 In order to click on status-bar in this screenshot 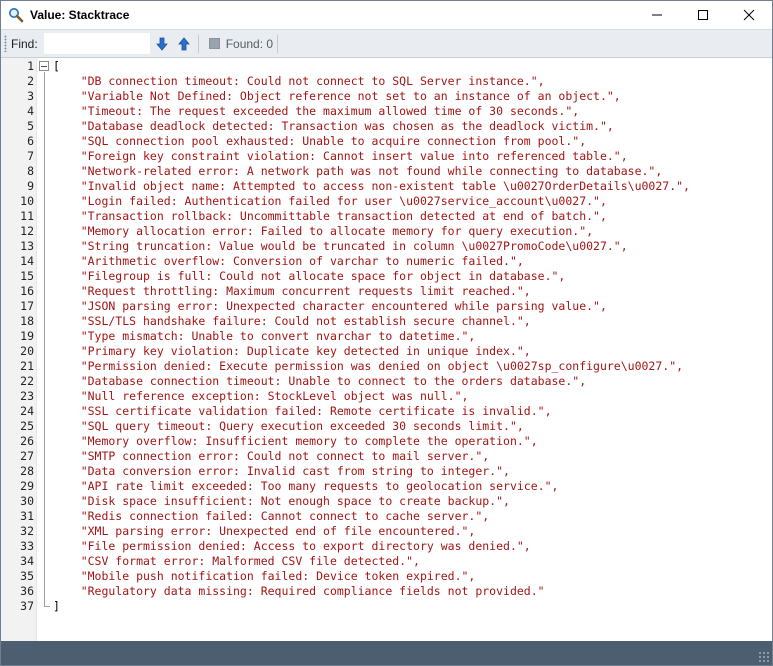, I will do `click(386, 653)`.